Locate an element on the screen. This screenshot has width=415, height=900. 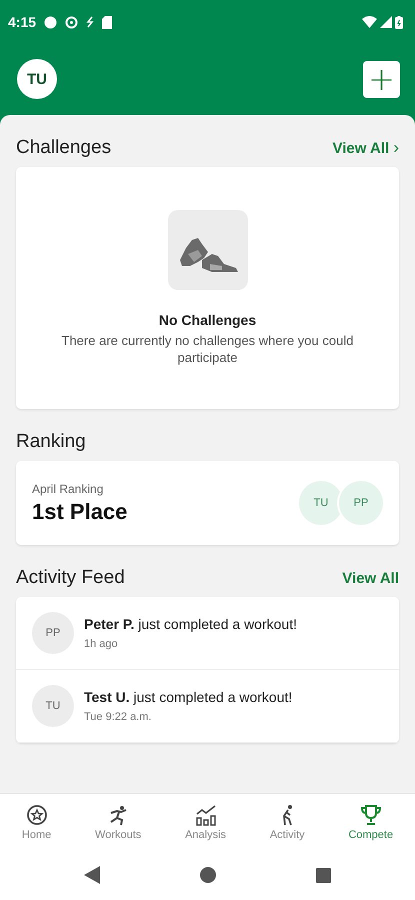
view-all-link: View All is located at coordinates (370, 578).